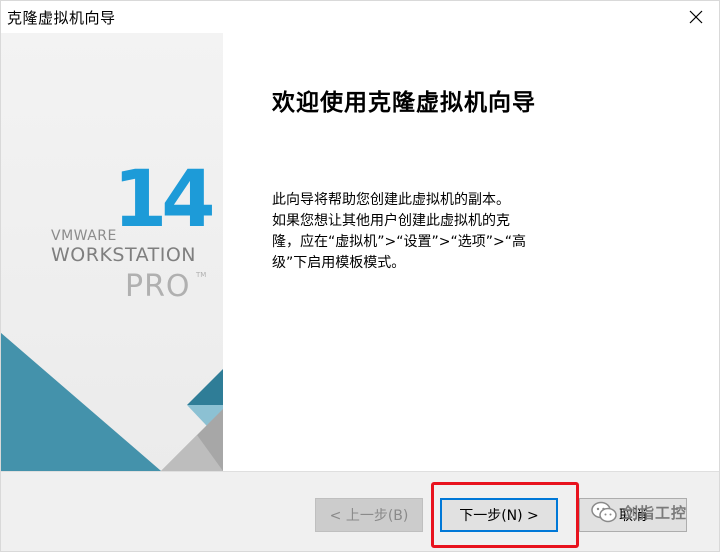 The height and width of the screenshot is (552, 720). I want to click on logo-trademark: TM, so click(201, 275).